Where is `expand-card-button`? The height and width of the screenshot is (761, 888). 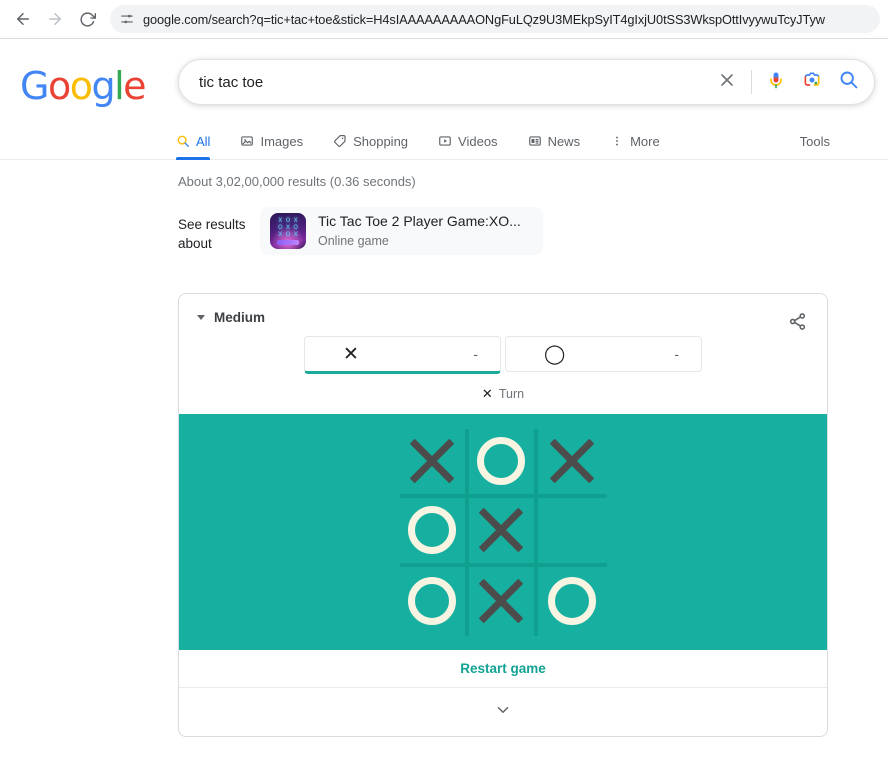 expand-card-button is located at coordinates (503, 712).